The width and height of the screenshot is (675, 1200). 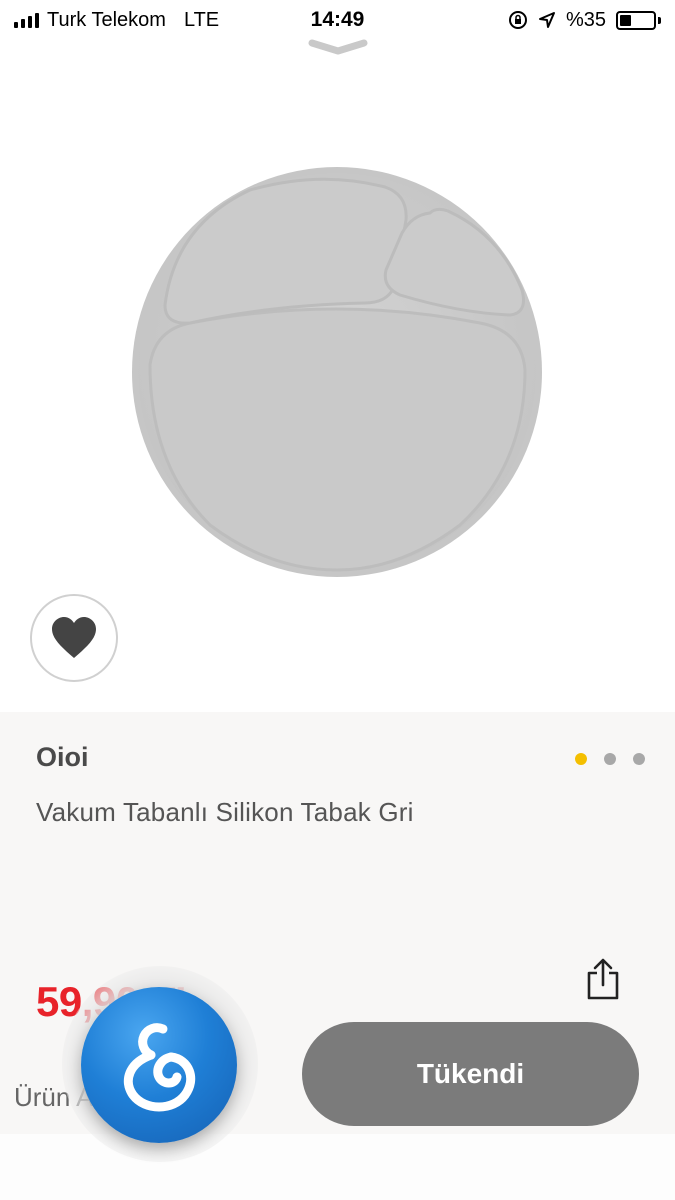 I want to click on network-label: LTE, so click(x=201, y=19).